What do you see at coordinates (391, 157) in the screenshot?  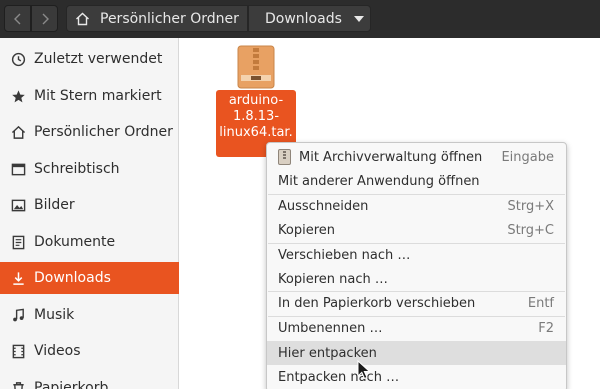 I see `menu-item-label: Mit Archivverwaltung öffnen` at bounding box center [391, 157].